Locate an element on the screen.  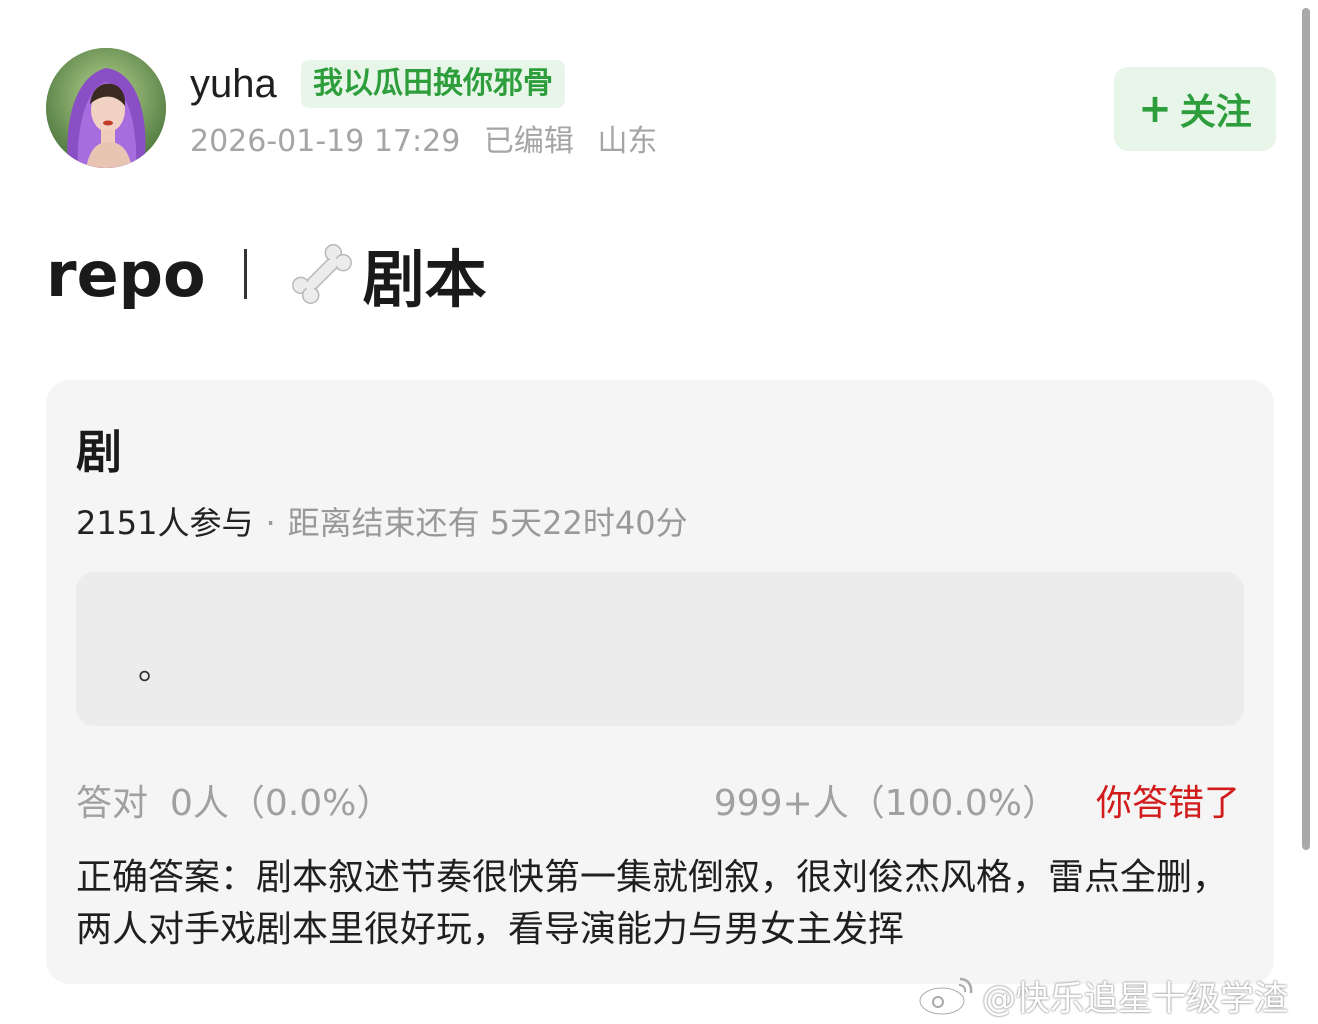
participant-count: 2151人参与 is located at coordinates (165, 523).